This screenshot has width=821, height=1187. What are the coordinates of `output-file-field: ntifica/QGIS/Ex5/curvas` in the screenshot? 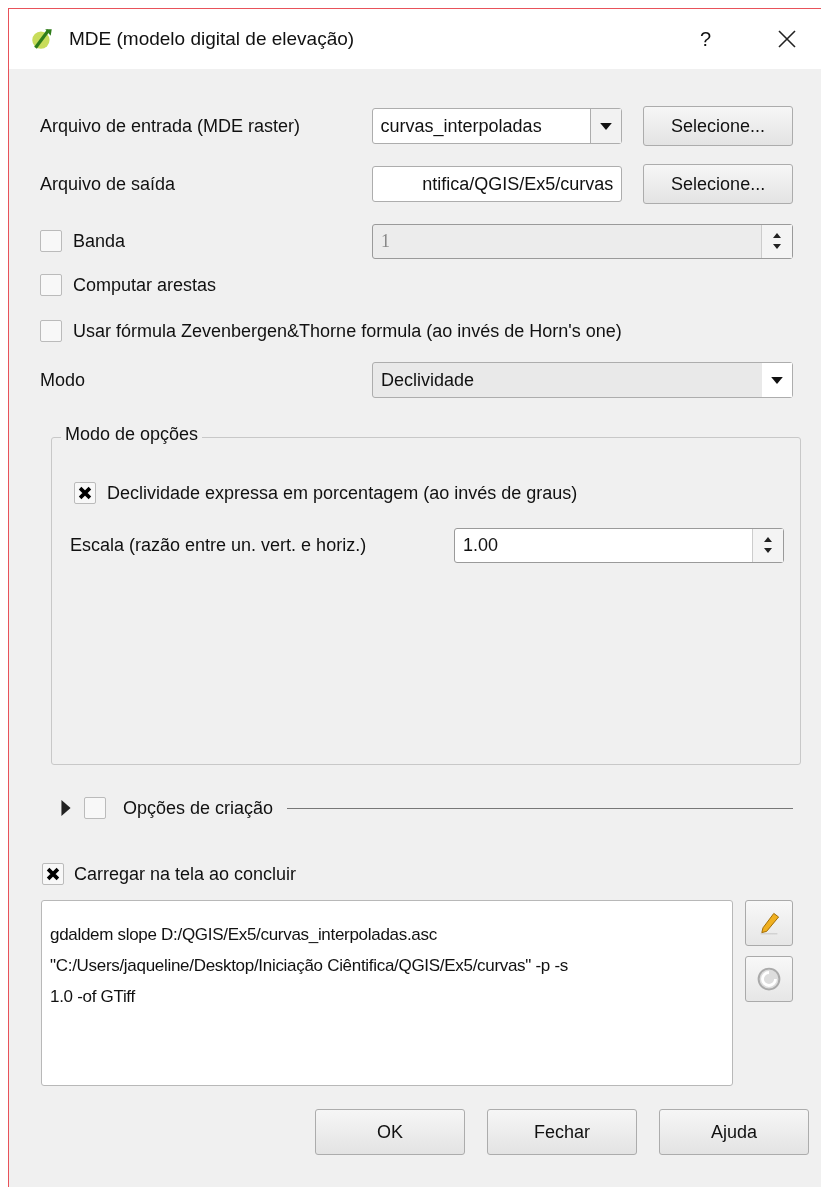 It's located at (497, 184).